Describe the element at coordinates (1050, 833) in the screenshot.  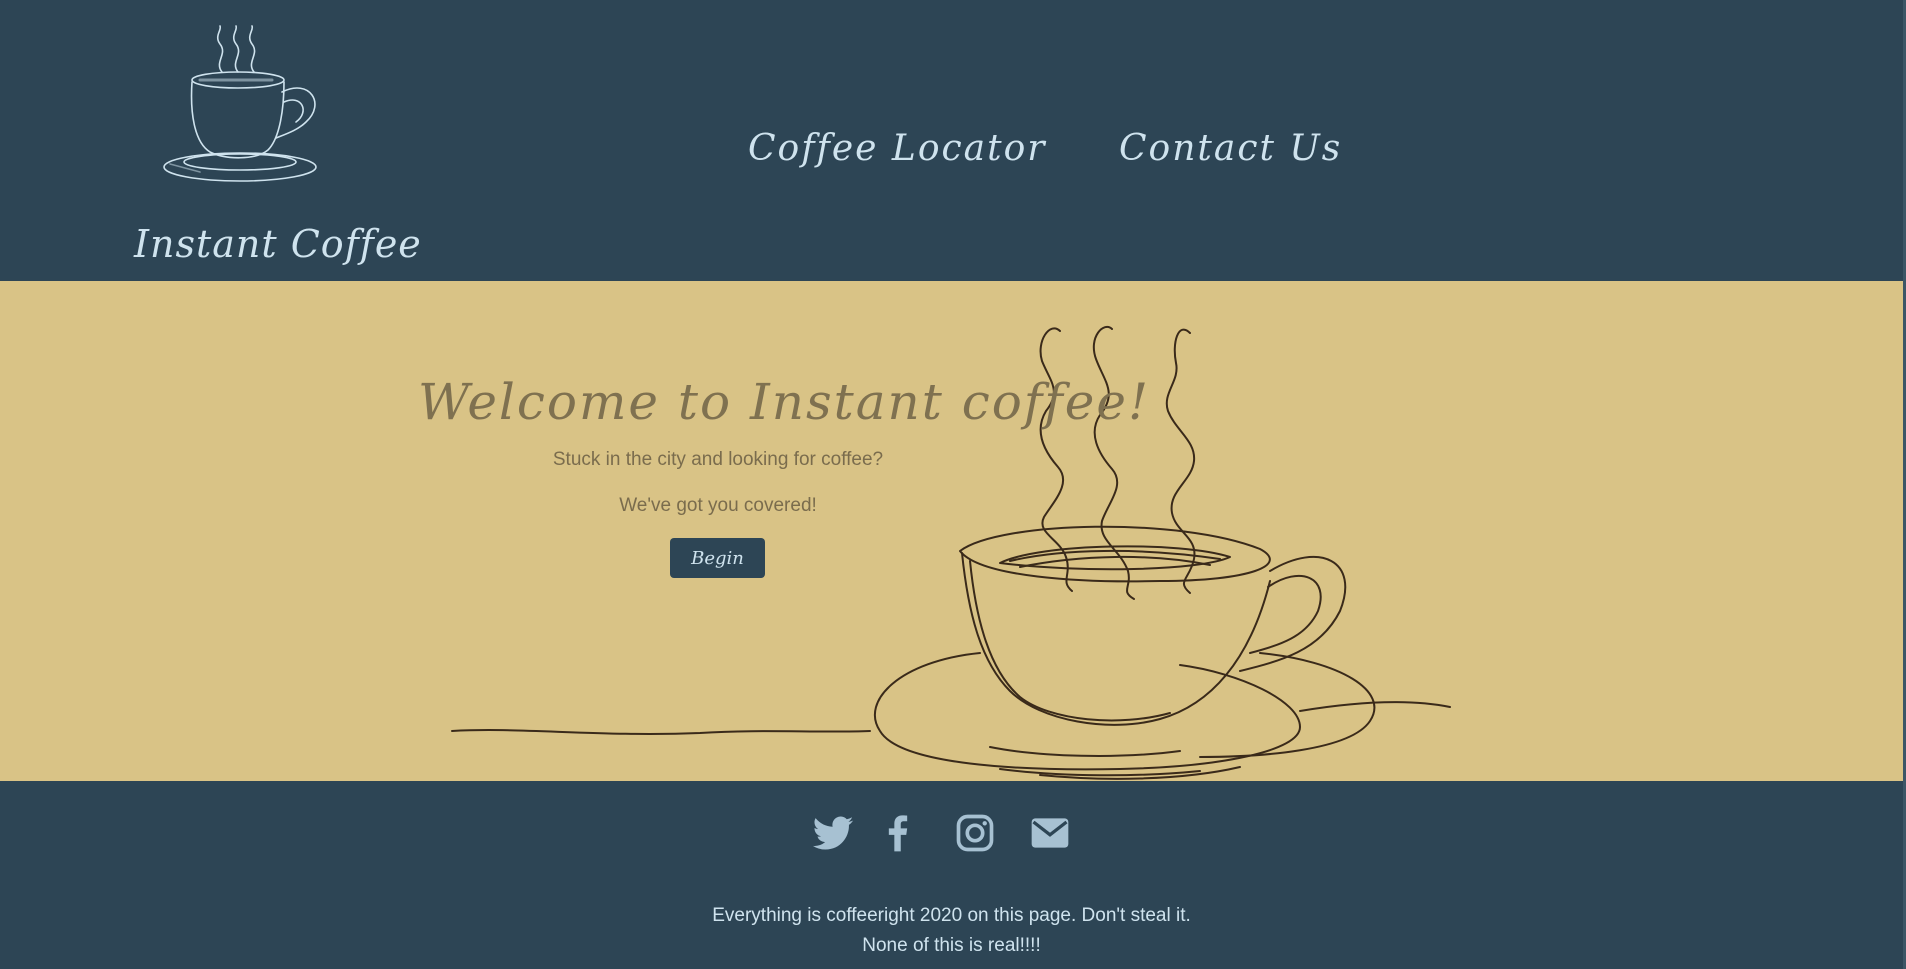
I see `email-icon` at that location.